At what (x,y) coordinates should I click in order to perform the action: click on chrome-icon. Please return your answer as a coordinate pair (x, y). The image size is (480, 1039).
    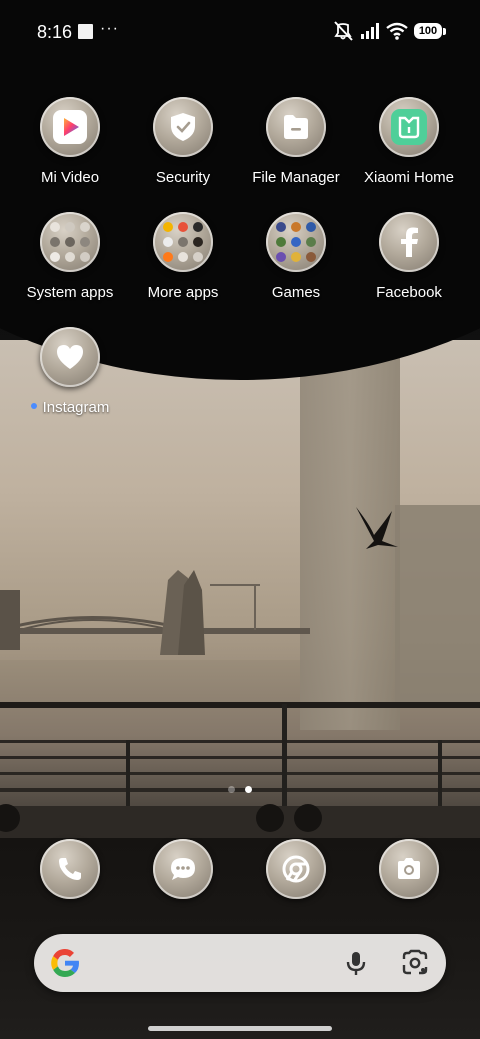
    Looking at the image, I should click on (296, 869).